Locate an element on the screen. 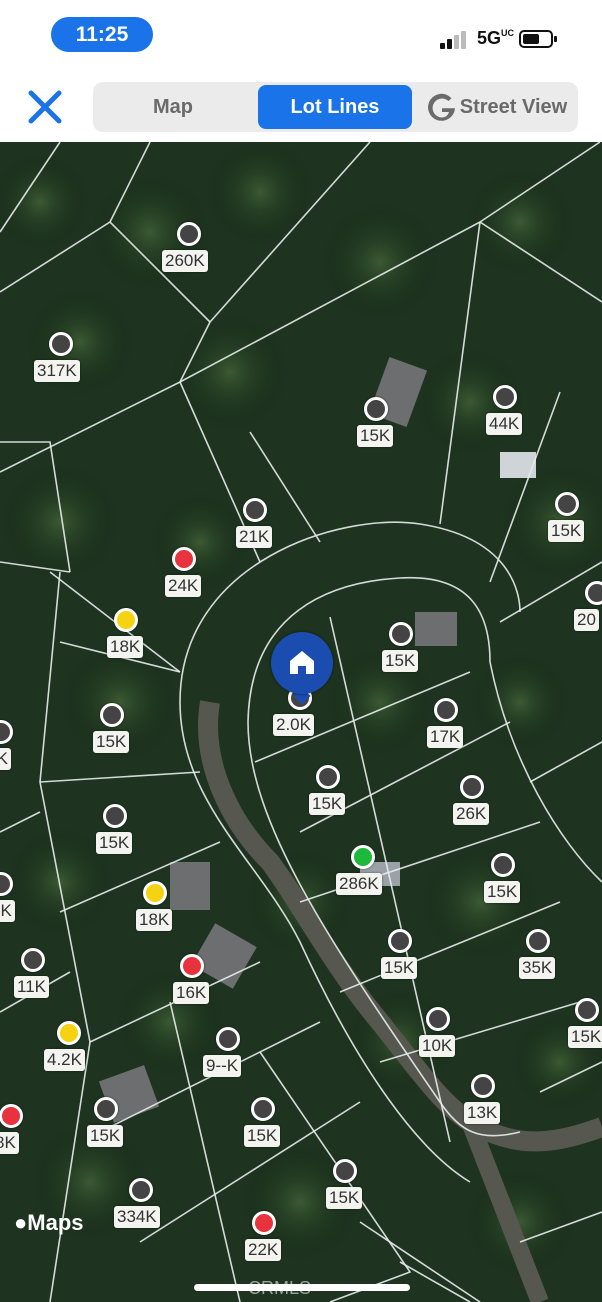  property-pin: 8K is located at coordinates (13, 1129).